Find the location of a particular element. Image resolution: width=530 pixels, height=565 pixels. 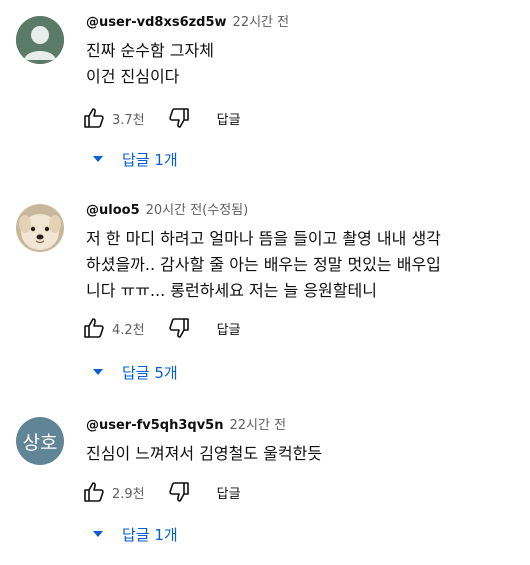

default-avatar-icon is located at coordinates (40, 40).